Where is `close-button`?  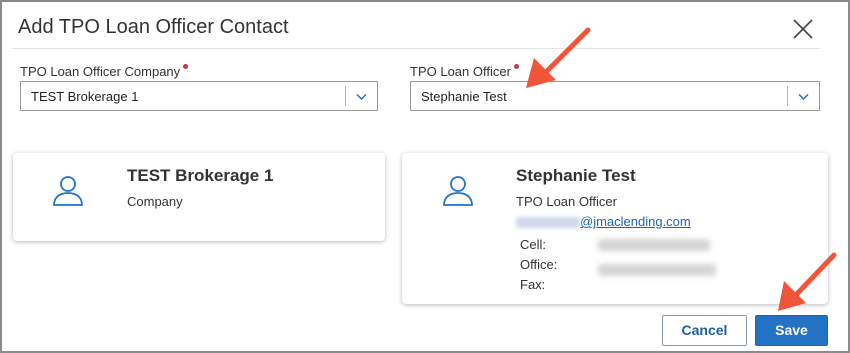 close-button is located at coordinates (803, 29).